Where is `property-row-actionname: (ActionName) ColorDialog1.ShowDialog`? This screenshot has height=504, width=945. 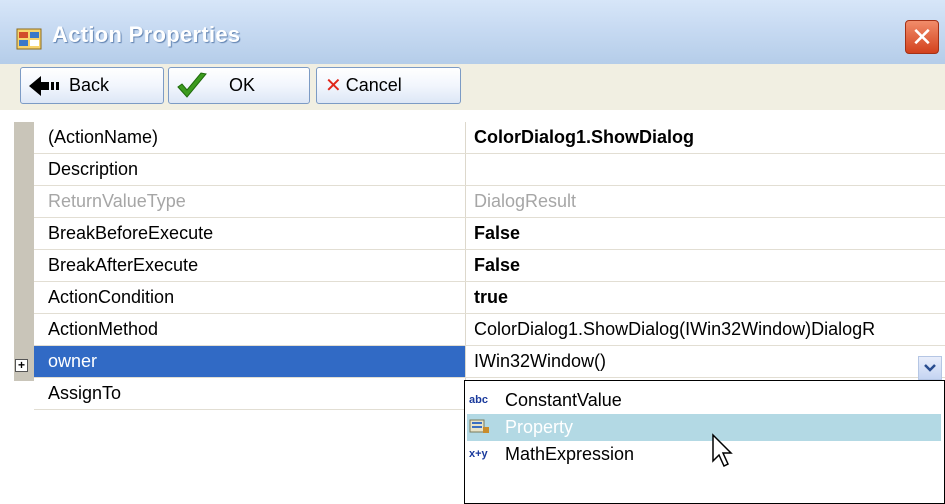
property-row-actionname: (ActionName) ColorDialog1.ShowDialog is located at coordinates (489, 138).